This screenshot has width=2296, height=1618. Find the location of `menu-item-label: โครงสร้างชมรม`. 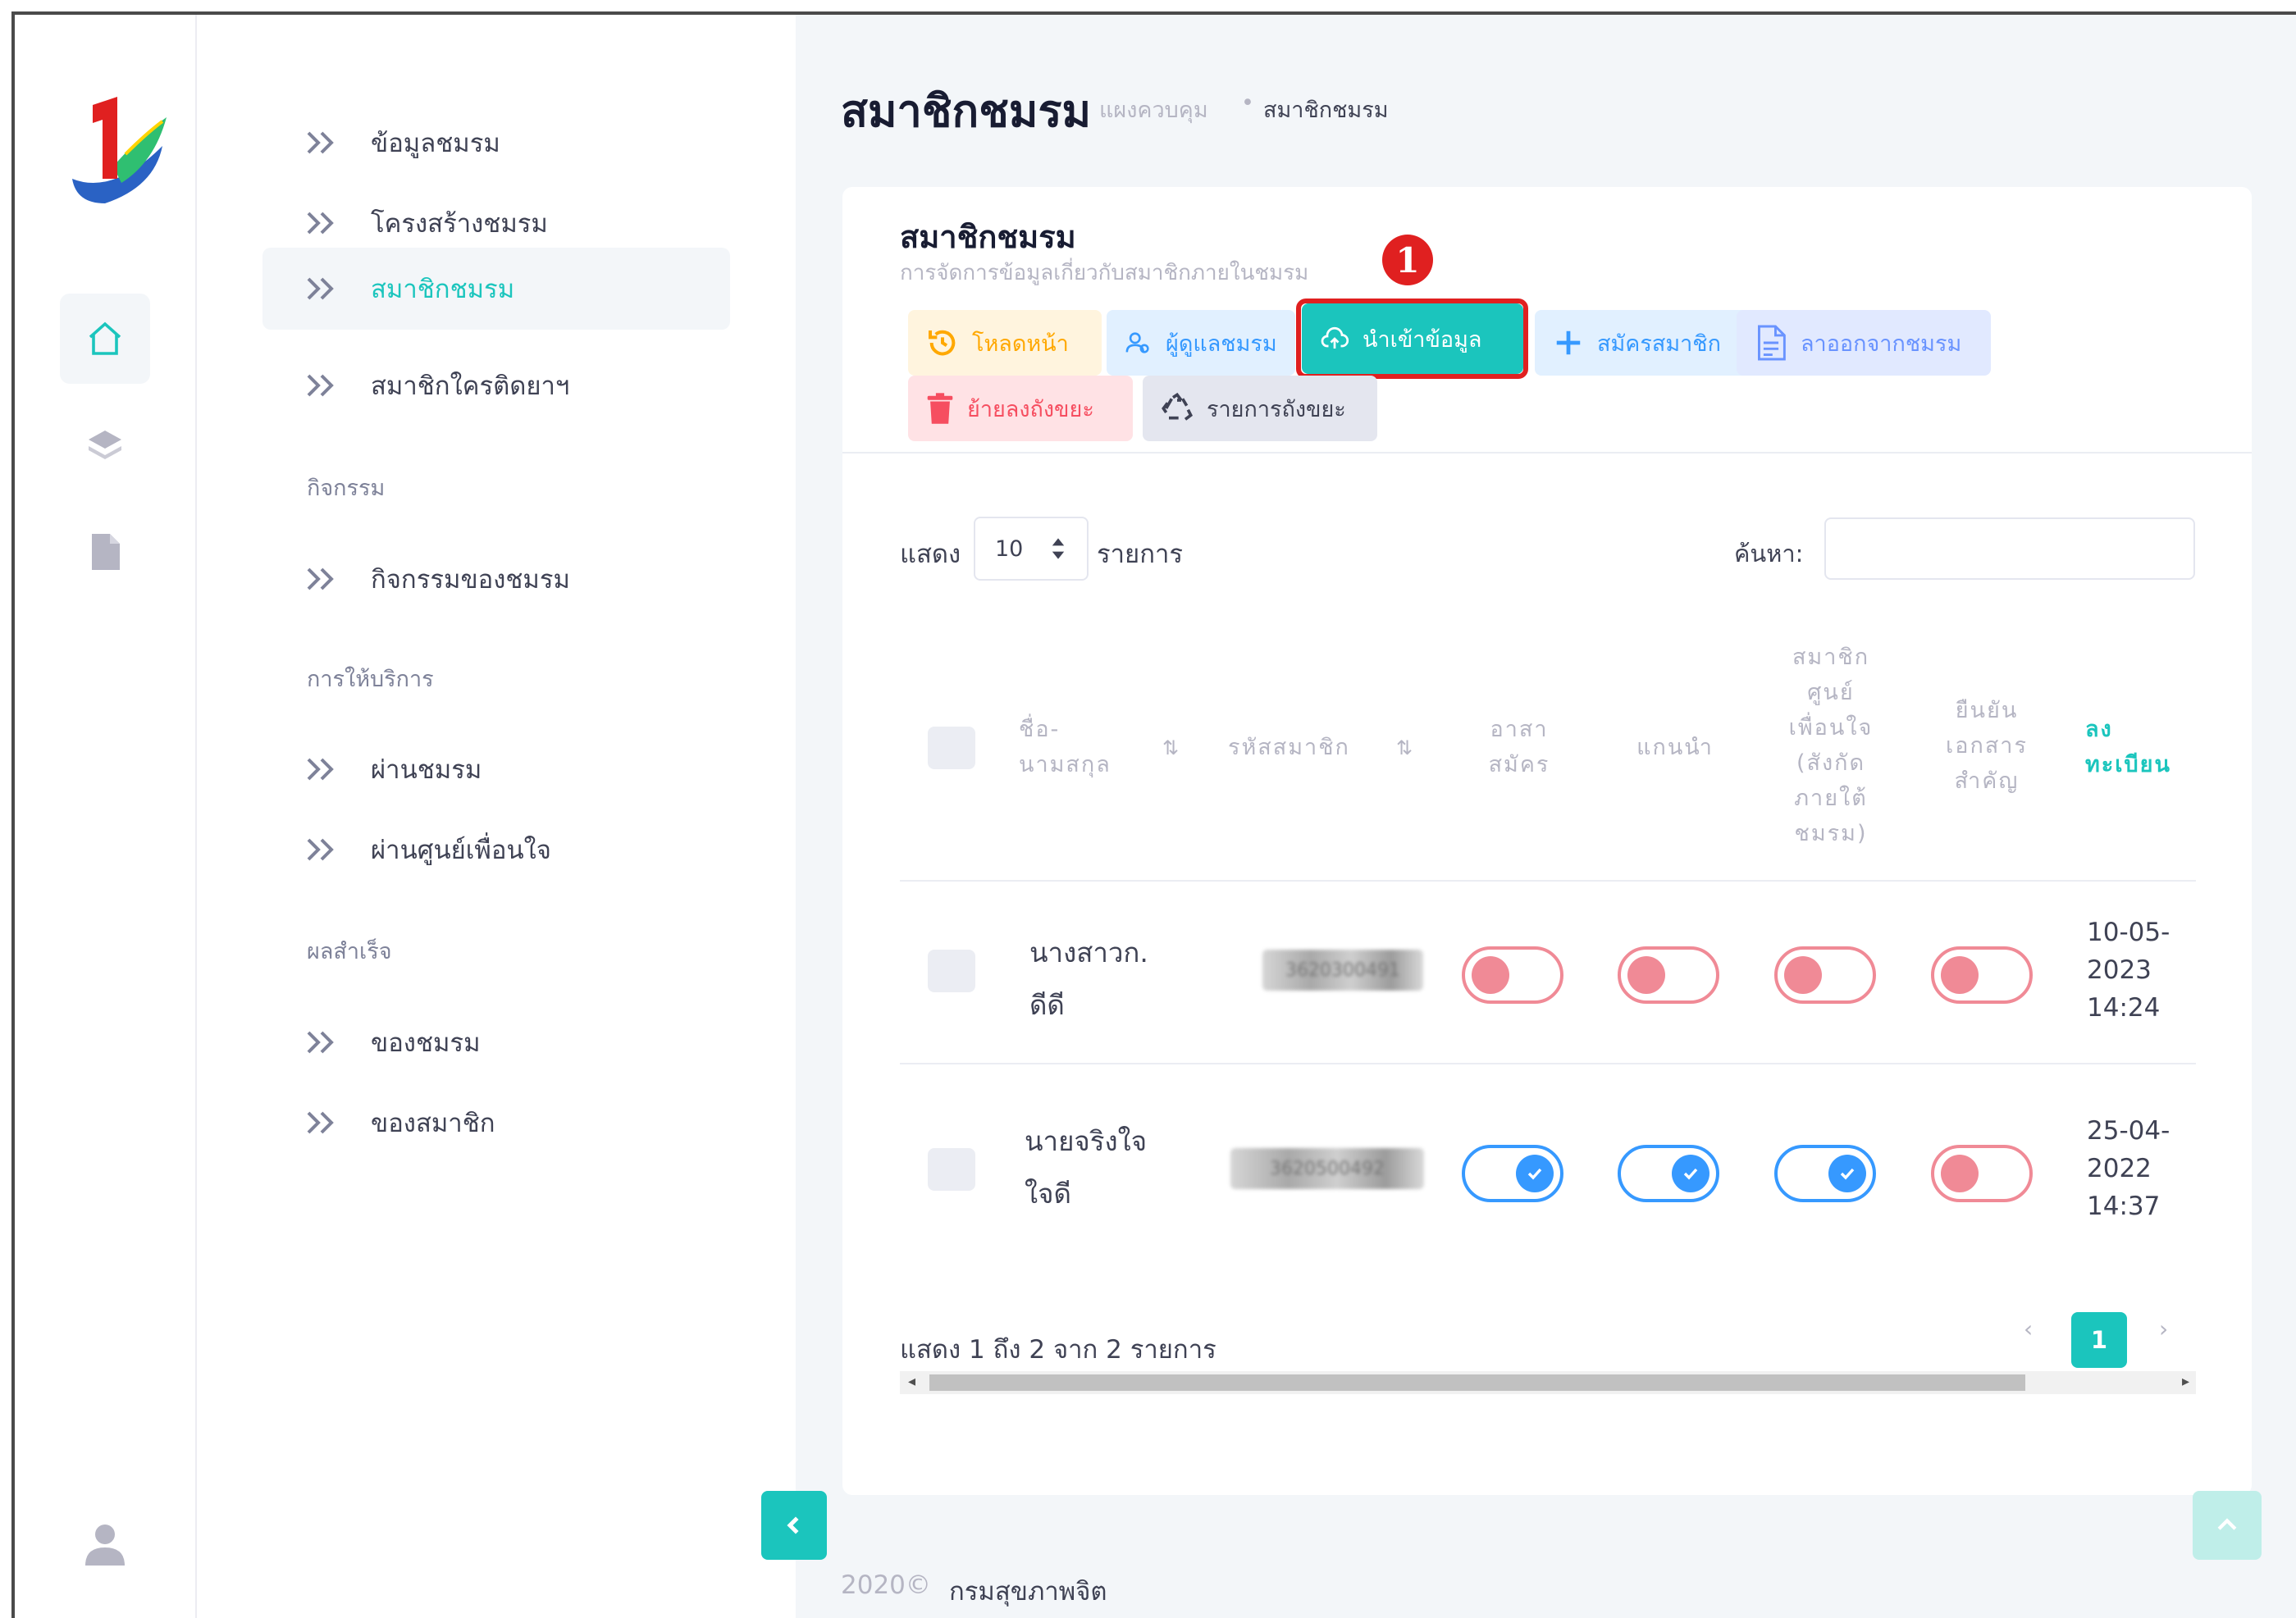

menu-item-label: โครงสร้างชมรม is located at coordinates (459, 224).